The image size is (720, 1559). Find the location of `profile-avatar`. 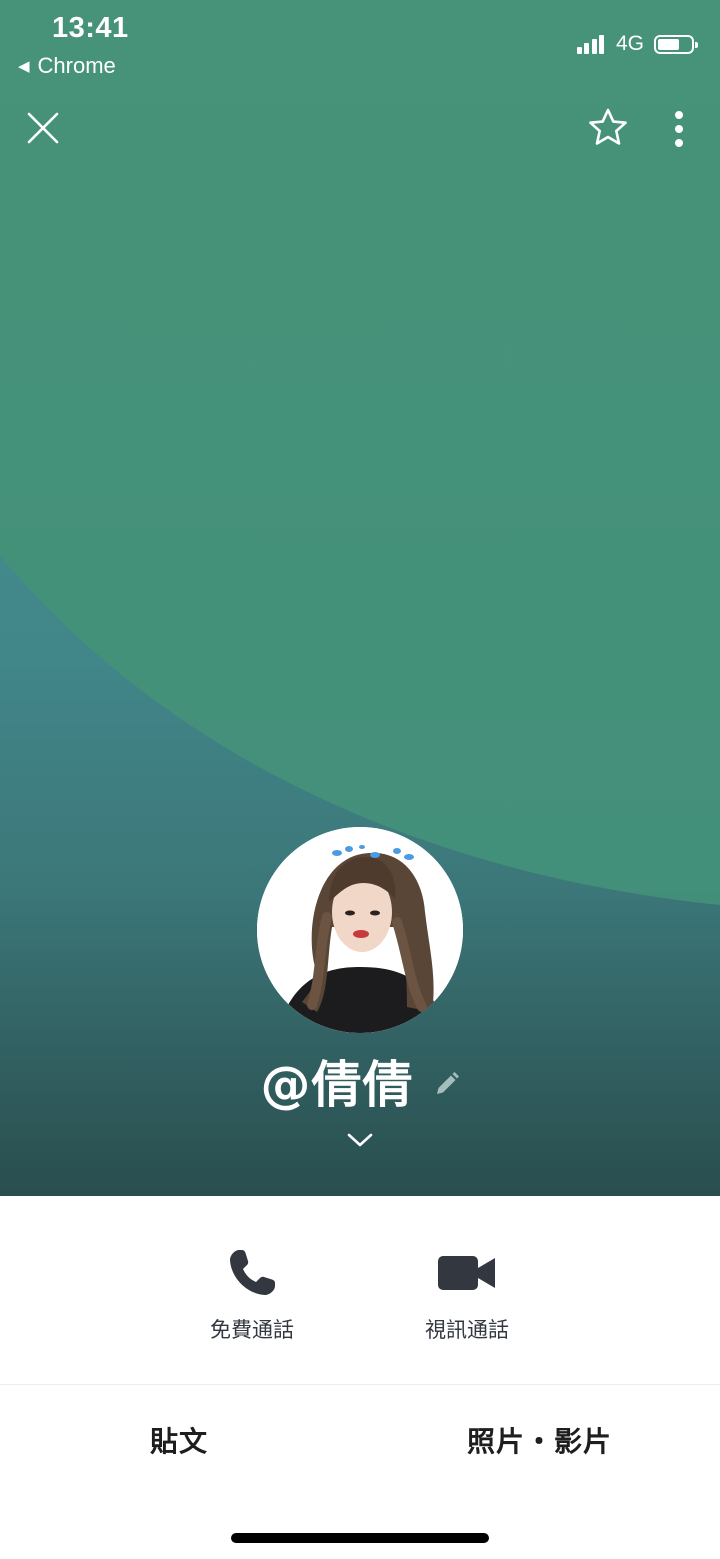

profile-avatar is located at coordinates (360, 930).